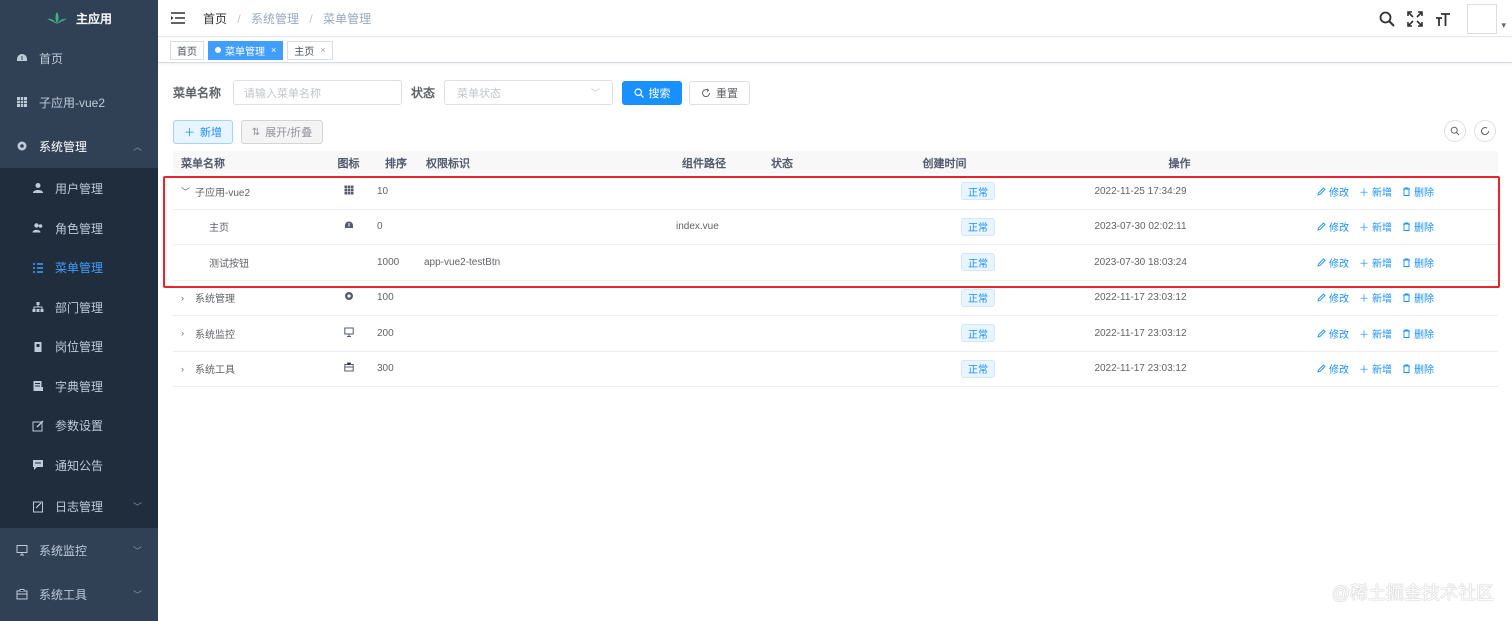 Image resolution: width=1512 pixels, height=621 pixels. I want to click on edit-label: 修改, so click(1339, 371).